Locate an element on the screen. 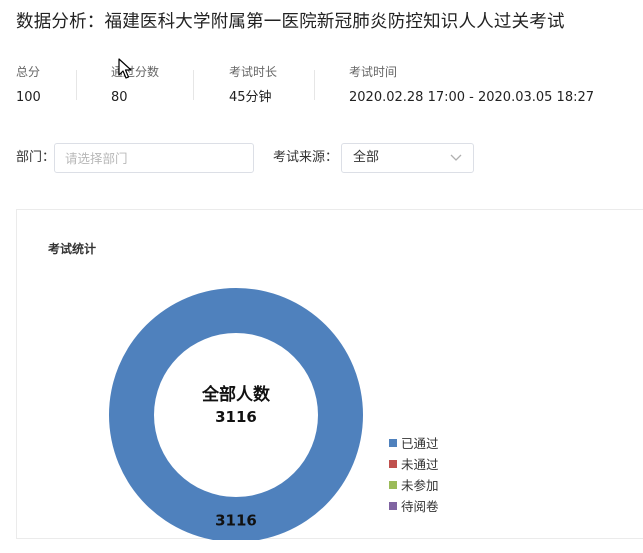 The height and width of the screenshot is (553, 643). dept-select-input is located at coordinates (154, 158).